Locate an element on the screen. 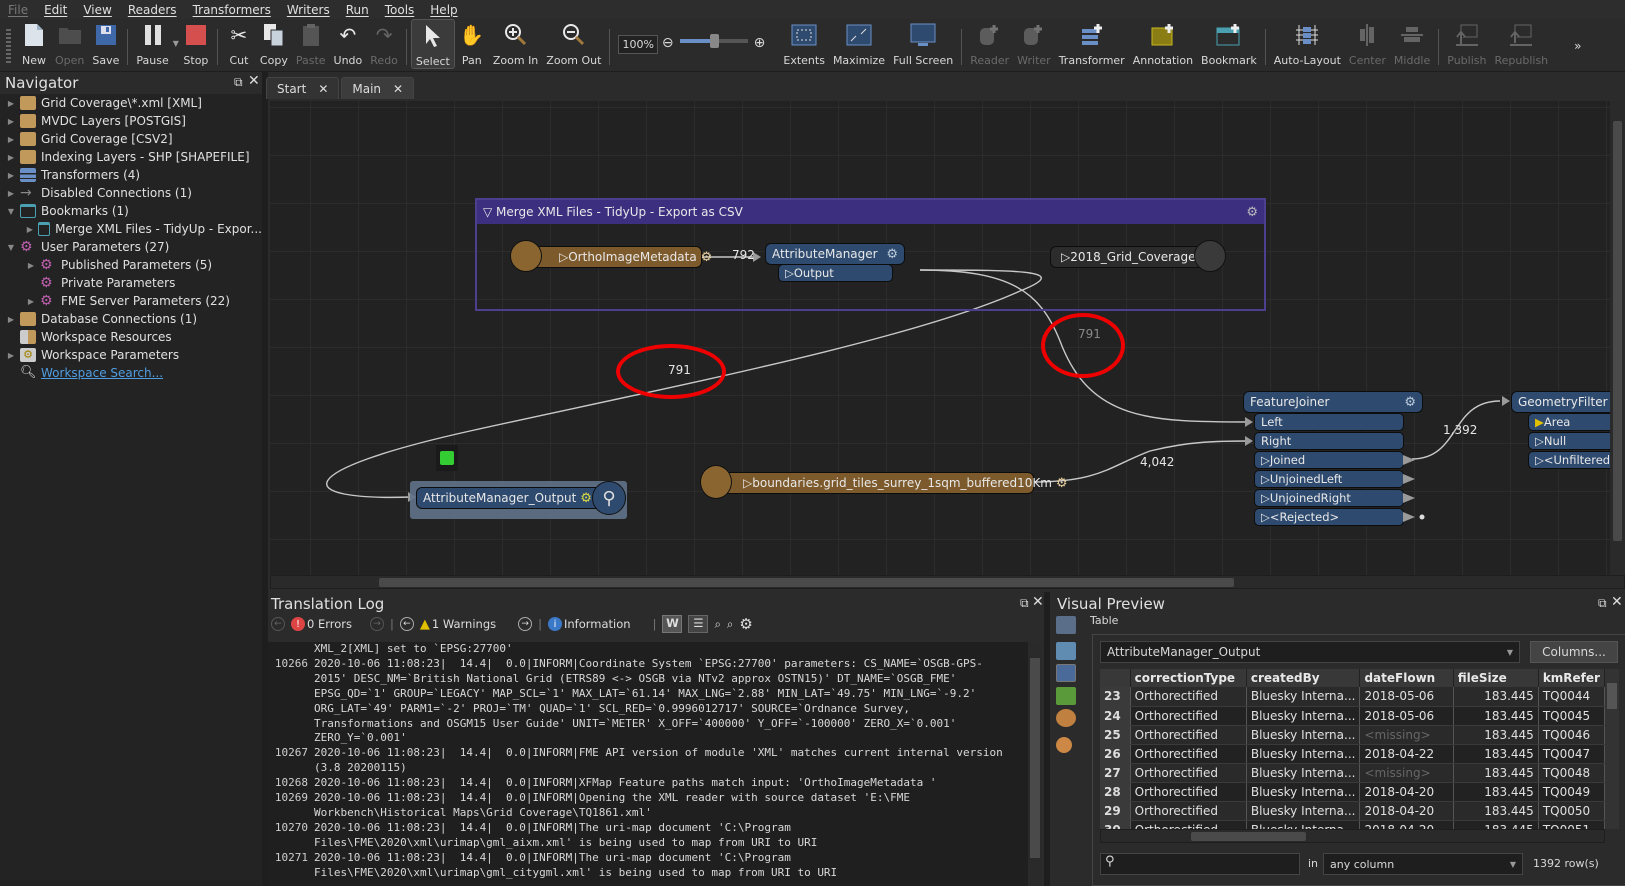 The image size is (1625, 886). table-layout-icon is located at coordinates (1066, 651).